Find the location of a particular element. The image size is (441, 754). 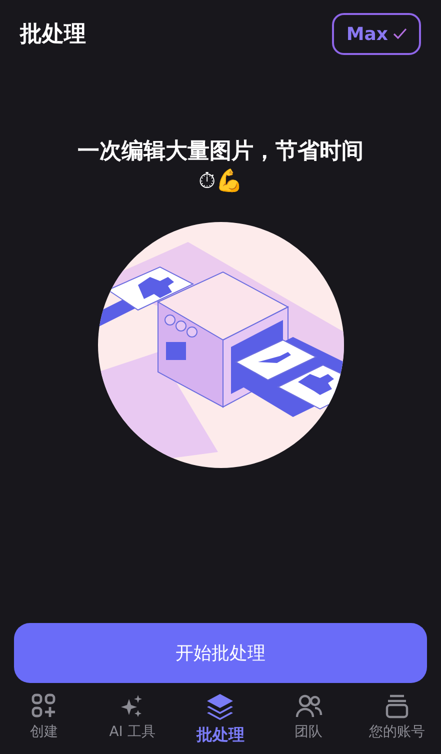

headline: 一次编辑大量图片，节省时间 is located at coordinates (220, 152).